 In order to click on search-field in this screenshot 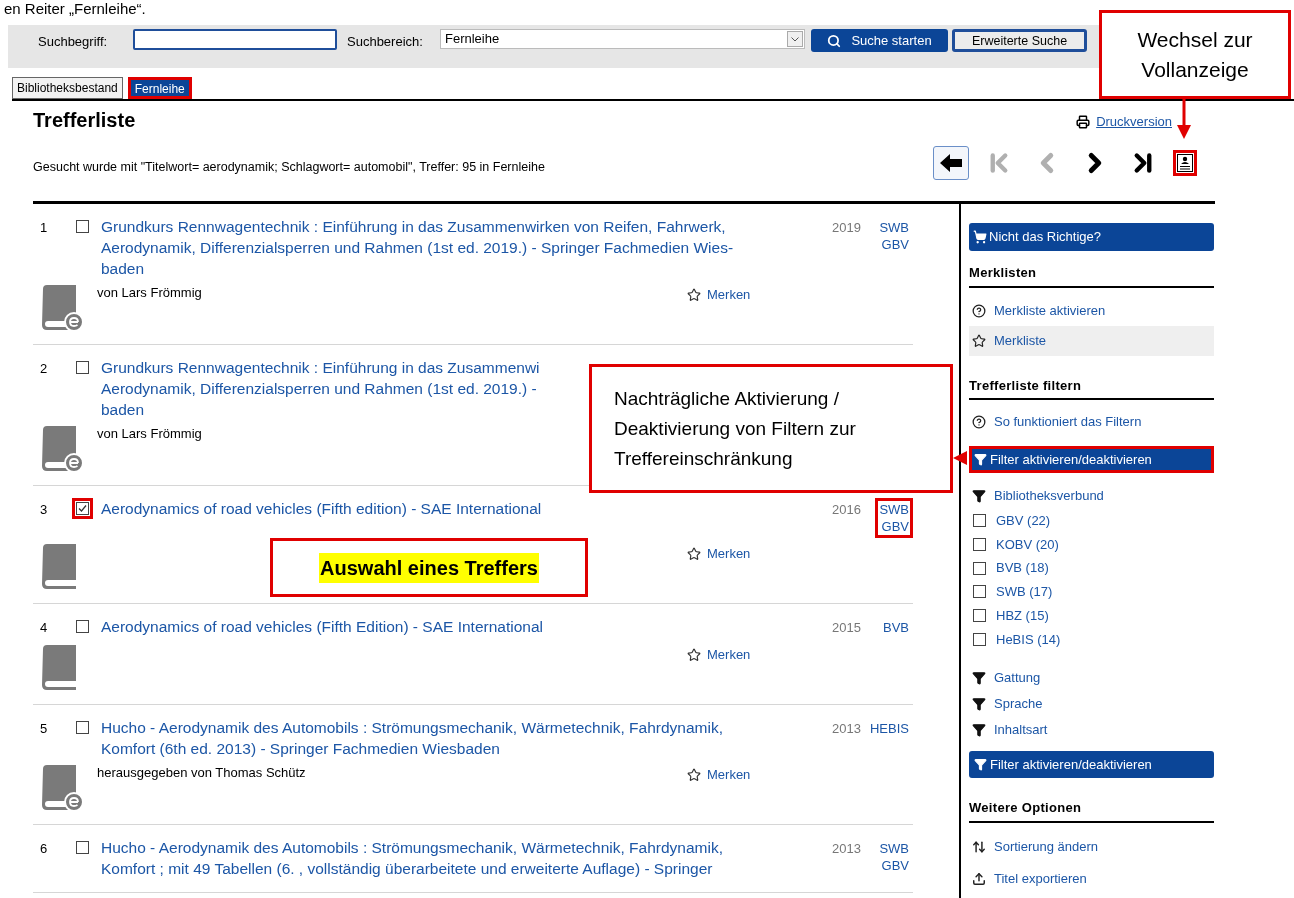, I will do `click(235, 39)`.